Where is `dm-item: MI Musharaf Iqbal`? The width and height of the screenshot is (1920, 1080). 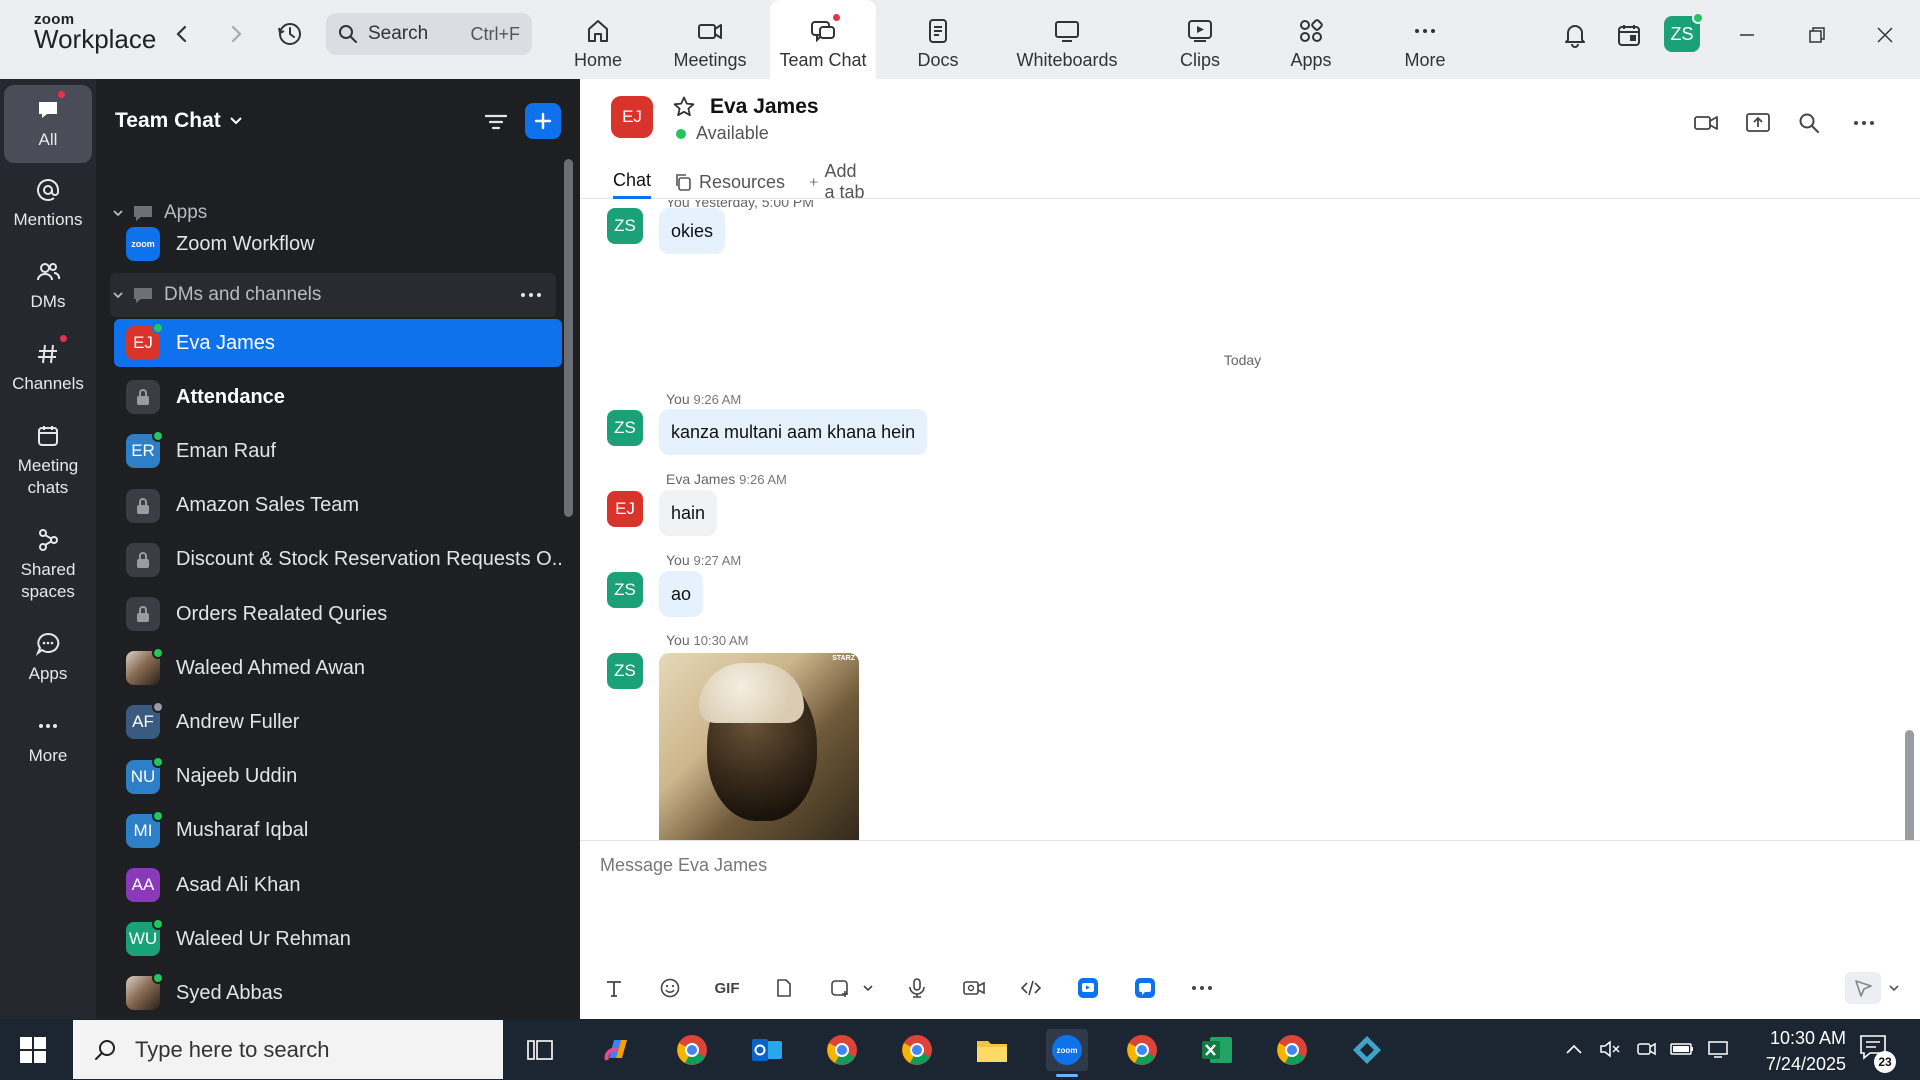 dm-item: MI Musharaf Iqbal is located at coordinates (338, 831).